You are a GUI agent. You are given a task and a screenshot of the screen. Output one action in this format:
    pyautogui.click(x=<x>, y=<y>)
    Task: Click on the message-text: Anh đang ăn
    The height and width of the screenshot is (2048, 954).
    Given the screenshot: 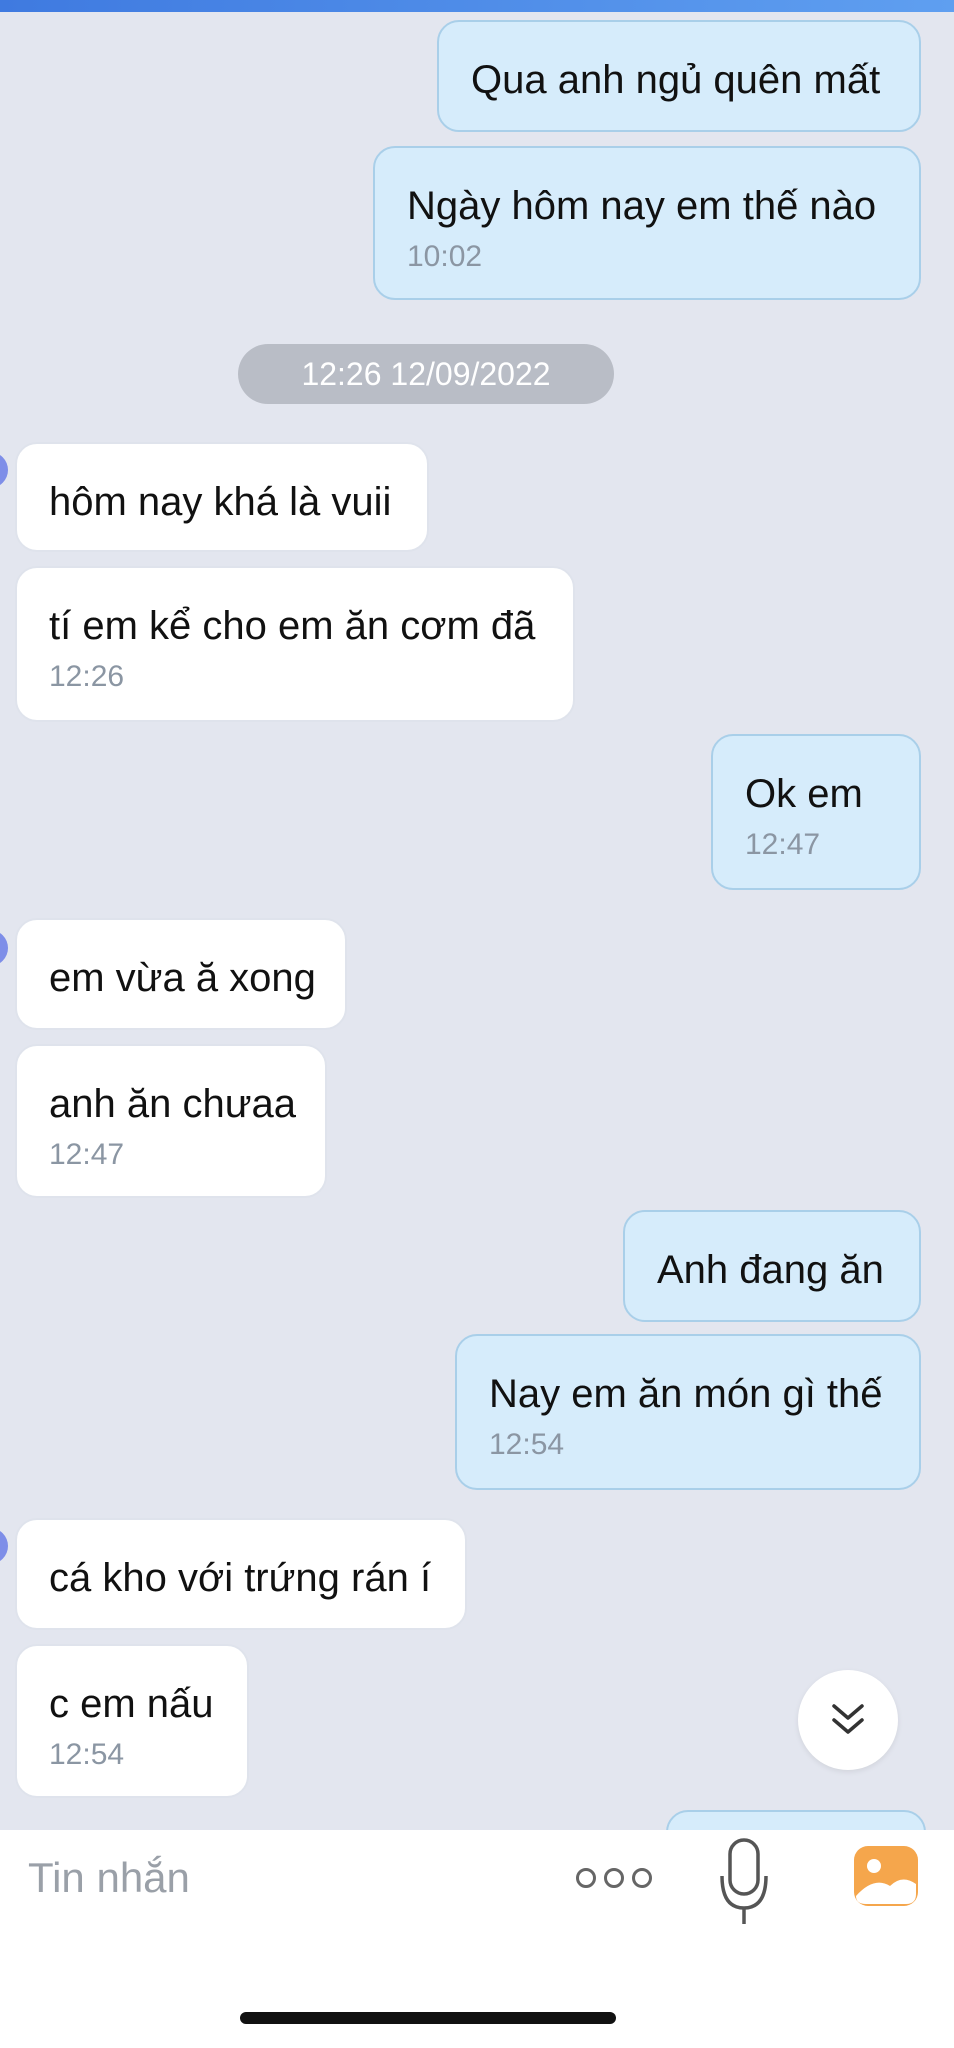 What is the action you would take?
    pyautogui.click(x=770, y=1270)
    